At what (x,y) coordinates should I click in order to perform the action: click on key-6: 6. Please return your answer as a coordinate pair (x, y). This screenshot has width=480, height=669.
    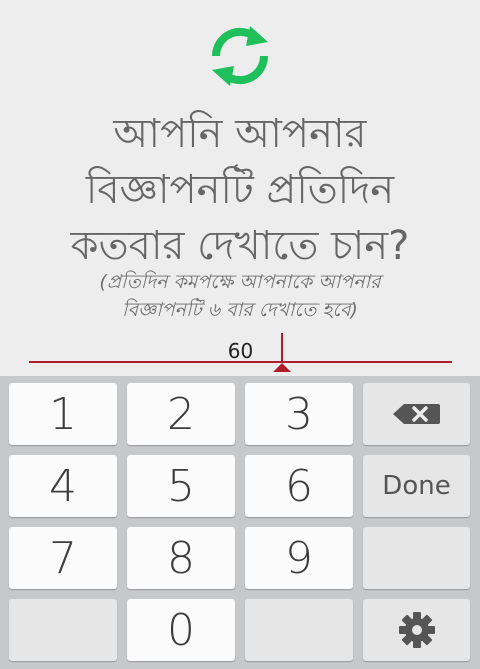
    Looking at the image, I should click on (299, 486).